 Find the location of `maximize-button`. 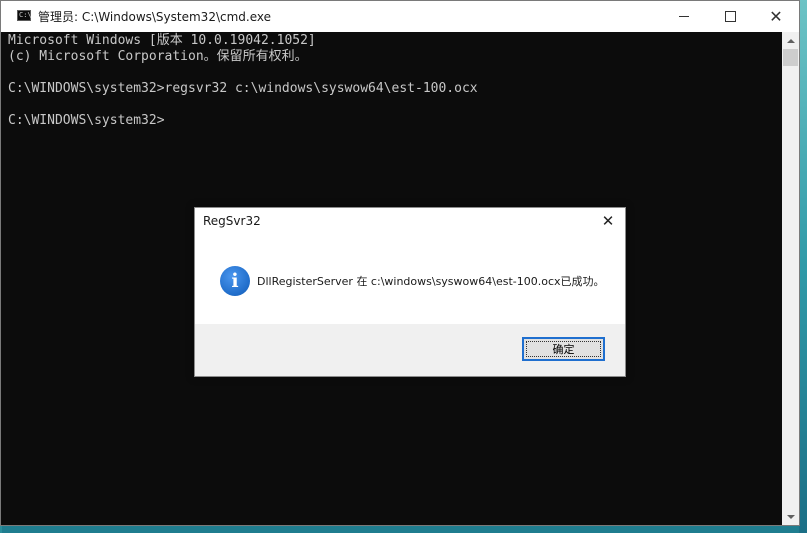

maximize-button is located at coordinates (730, 16).